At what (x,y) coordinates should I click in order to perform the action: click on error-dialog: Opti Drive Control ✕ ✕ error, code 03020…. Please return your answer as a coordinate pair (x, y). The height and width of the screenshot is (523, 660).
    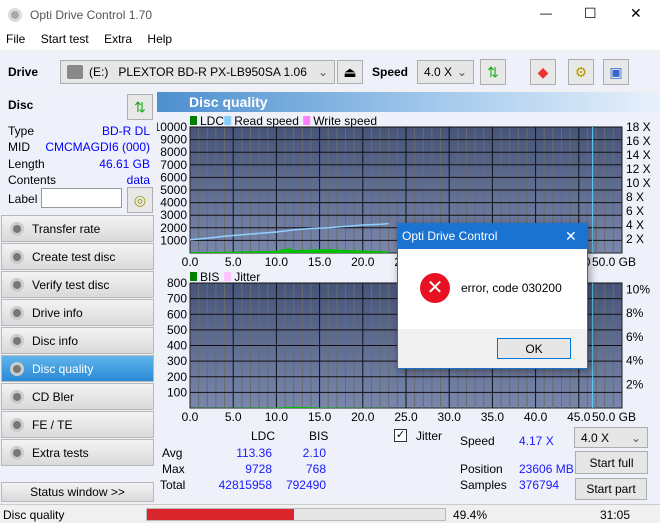
    Looking at the image, I should click on (492, 296).